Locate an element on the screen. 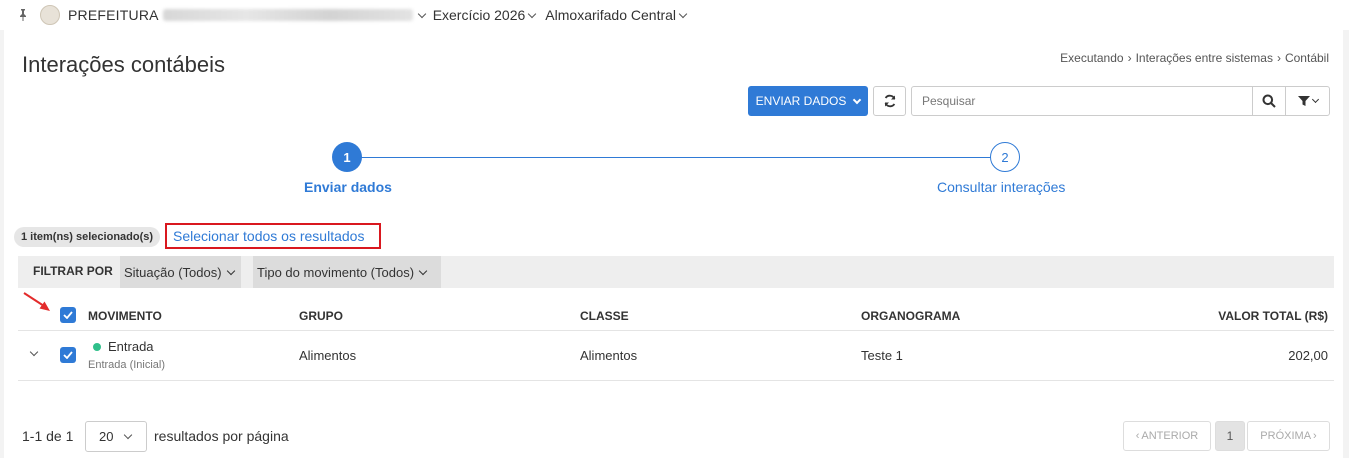 Image resolution: width=1349 pixels, height=458 pixels. cell-organograma: Teste 1 is located at coordinates (882, 355).